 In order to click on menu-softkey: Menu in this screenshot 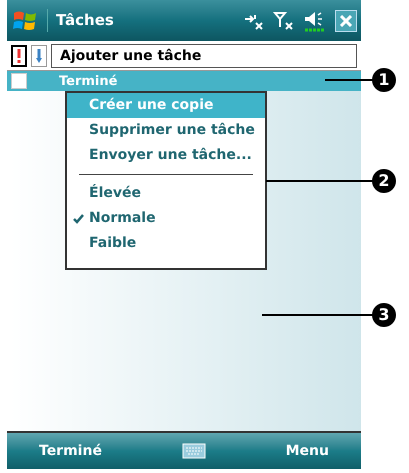, I will do `click(307, 451)`.